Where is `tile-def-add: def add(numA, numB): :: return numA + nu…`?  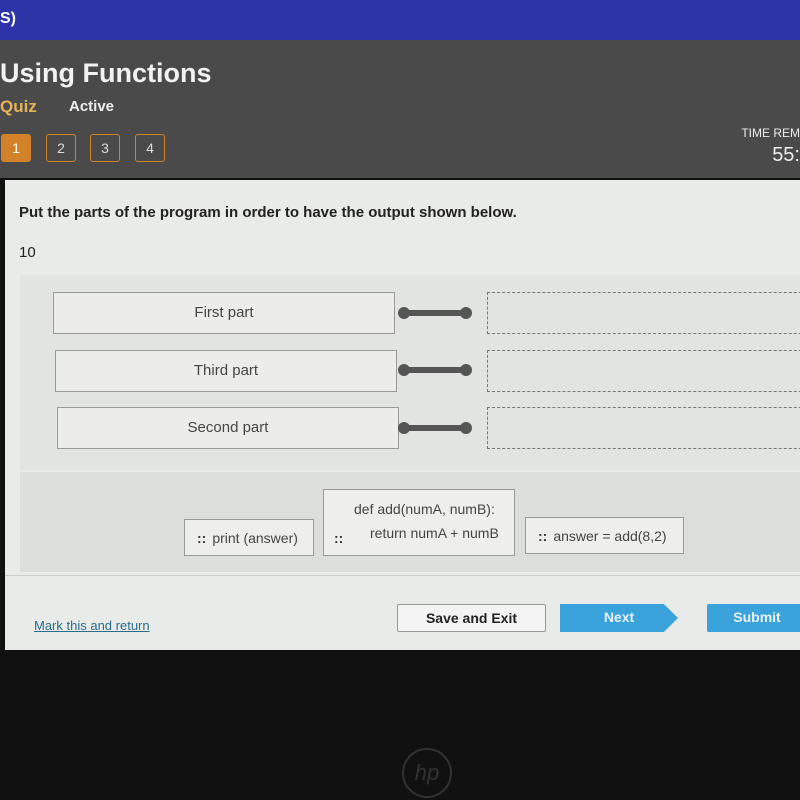
tile-def-add: def add(numA, numB): :: return numA + nu… is located at coordinates (419, 522).